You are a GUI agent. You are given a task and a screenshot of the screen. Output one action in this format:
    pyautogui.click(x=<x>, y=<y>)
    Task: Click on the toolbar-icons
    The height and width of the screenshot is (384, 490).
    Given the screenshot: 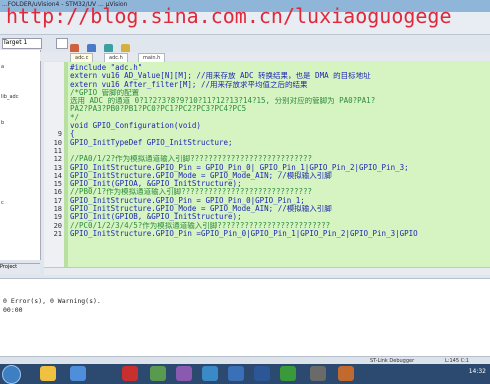 What is the action you would take?
    pyautogui.click(x=101, y=45)
    